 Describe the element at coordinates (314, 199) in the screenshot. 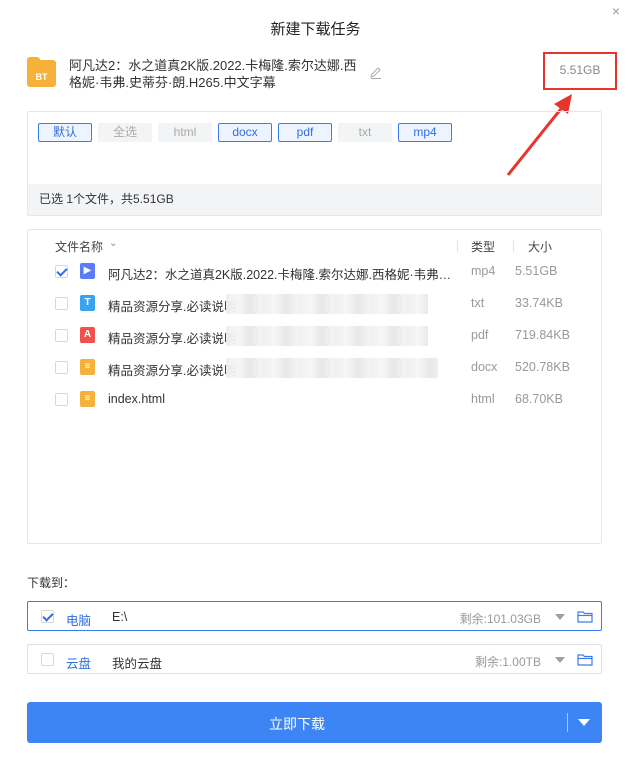

I see `selection-summary: 已选 1个文件，共5.51GB` at that location.